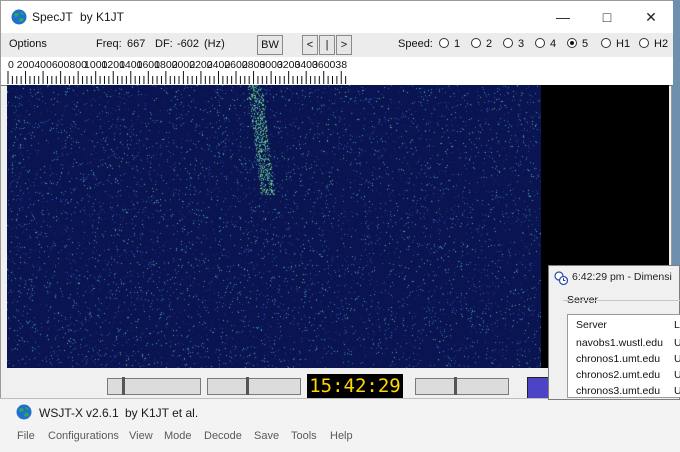  What do you see at coordinates (618, 359) in the screenshot?
I see `list-item: chronos1.umt.edu` at bounding box center [618, 359].